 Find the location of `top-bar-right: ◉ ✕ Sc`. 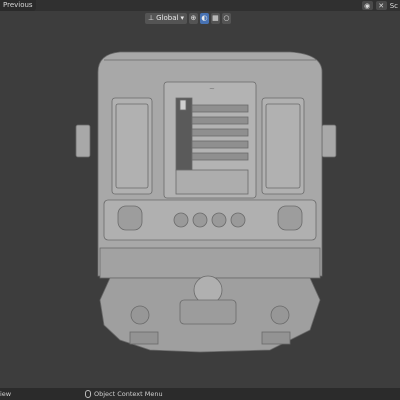

top-bar-right: ◉ ✕ Sc is located at coordinates (380, 5).